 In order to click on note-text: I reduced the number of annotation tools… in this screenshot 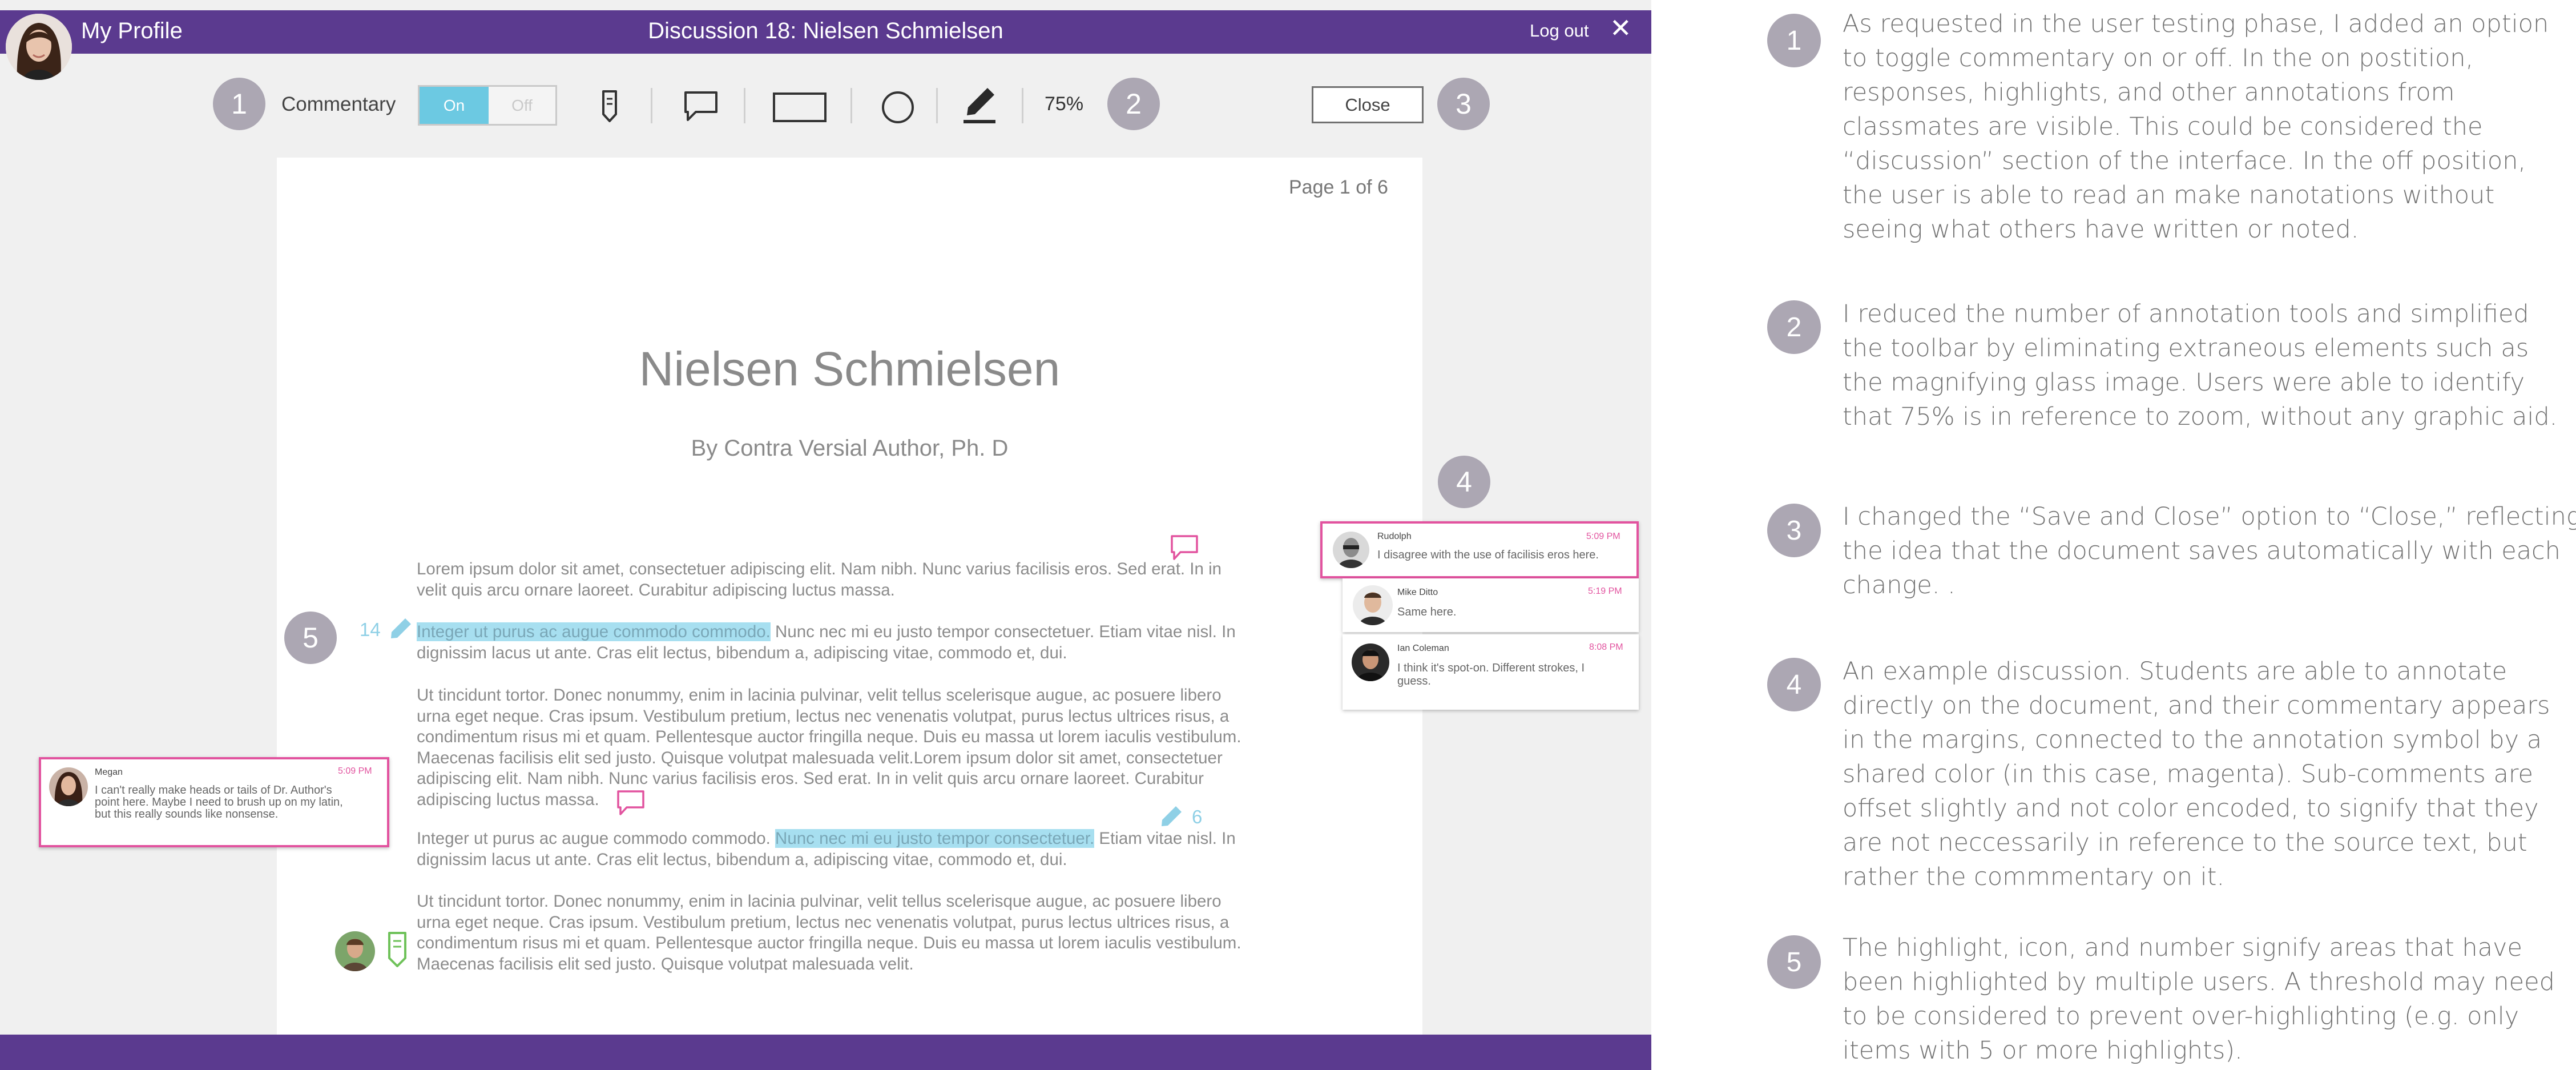, I will do `click(2200, 365)`.